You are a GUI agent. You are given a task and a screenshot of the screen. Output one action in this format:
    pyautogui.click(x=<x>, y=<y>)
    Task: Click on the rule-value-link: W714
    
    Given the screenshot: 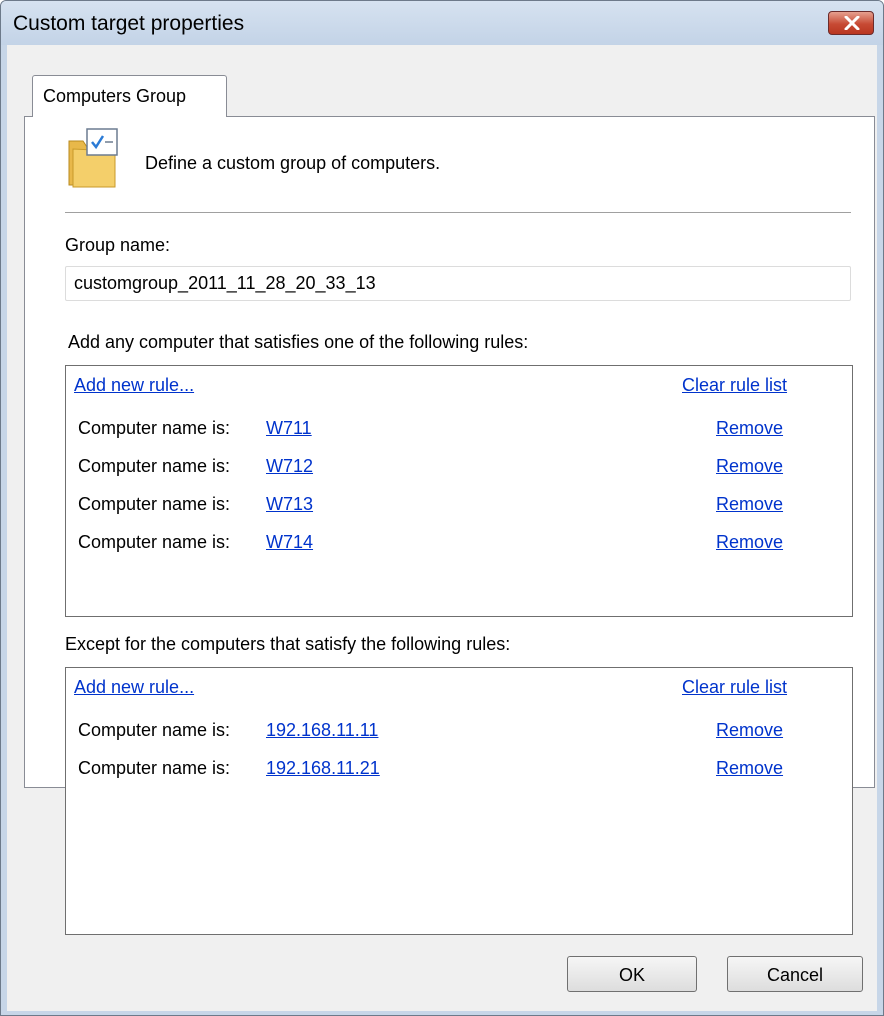 What is the action you would take?
    pyautogui.click(x=289, y=542)
    